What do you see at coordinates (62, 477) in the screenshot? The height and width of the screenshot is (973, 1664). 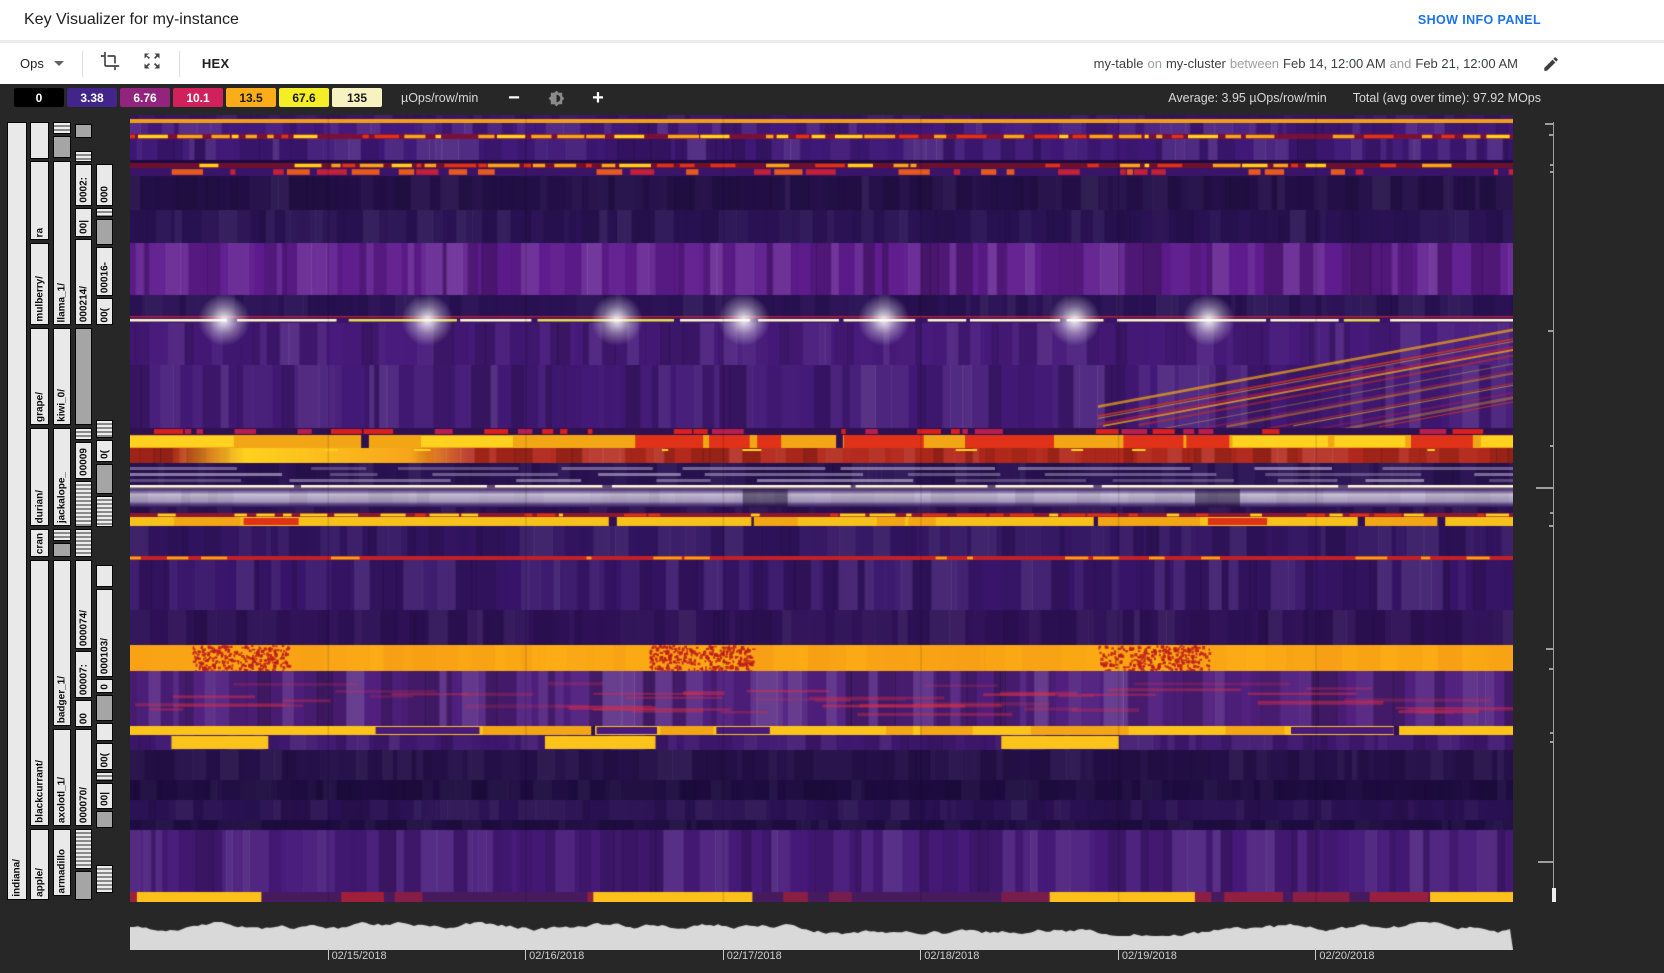 I see `key-prefix-jackalope_: jackalope_` at bounding box center [62, 477].